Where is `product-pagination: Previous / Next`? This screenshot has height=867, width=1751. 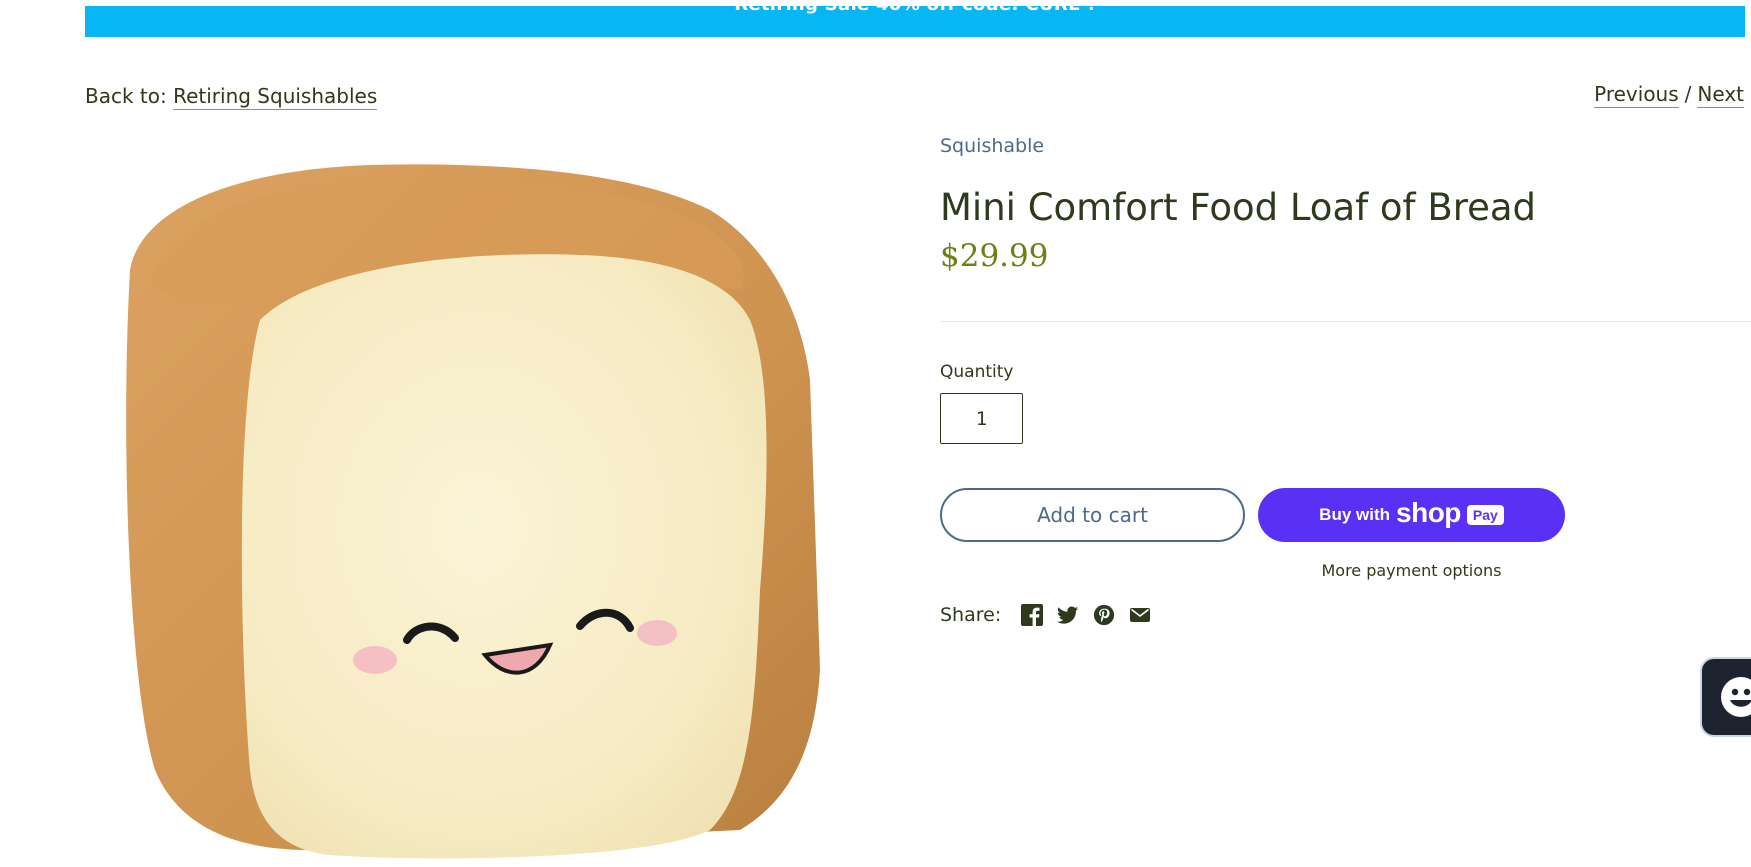 product-pagination: Previous / Next is located at coordinates (1669, 95).